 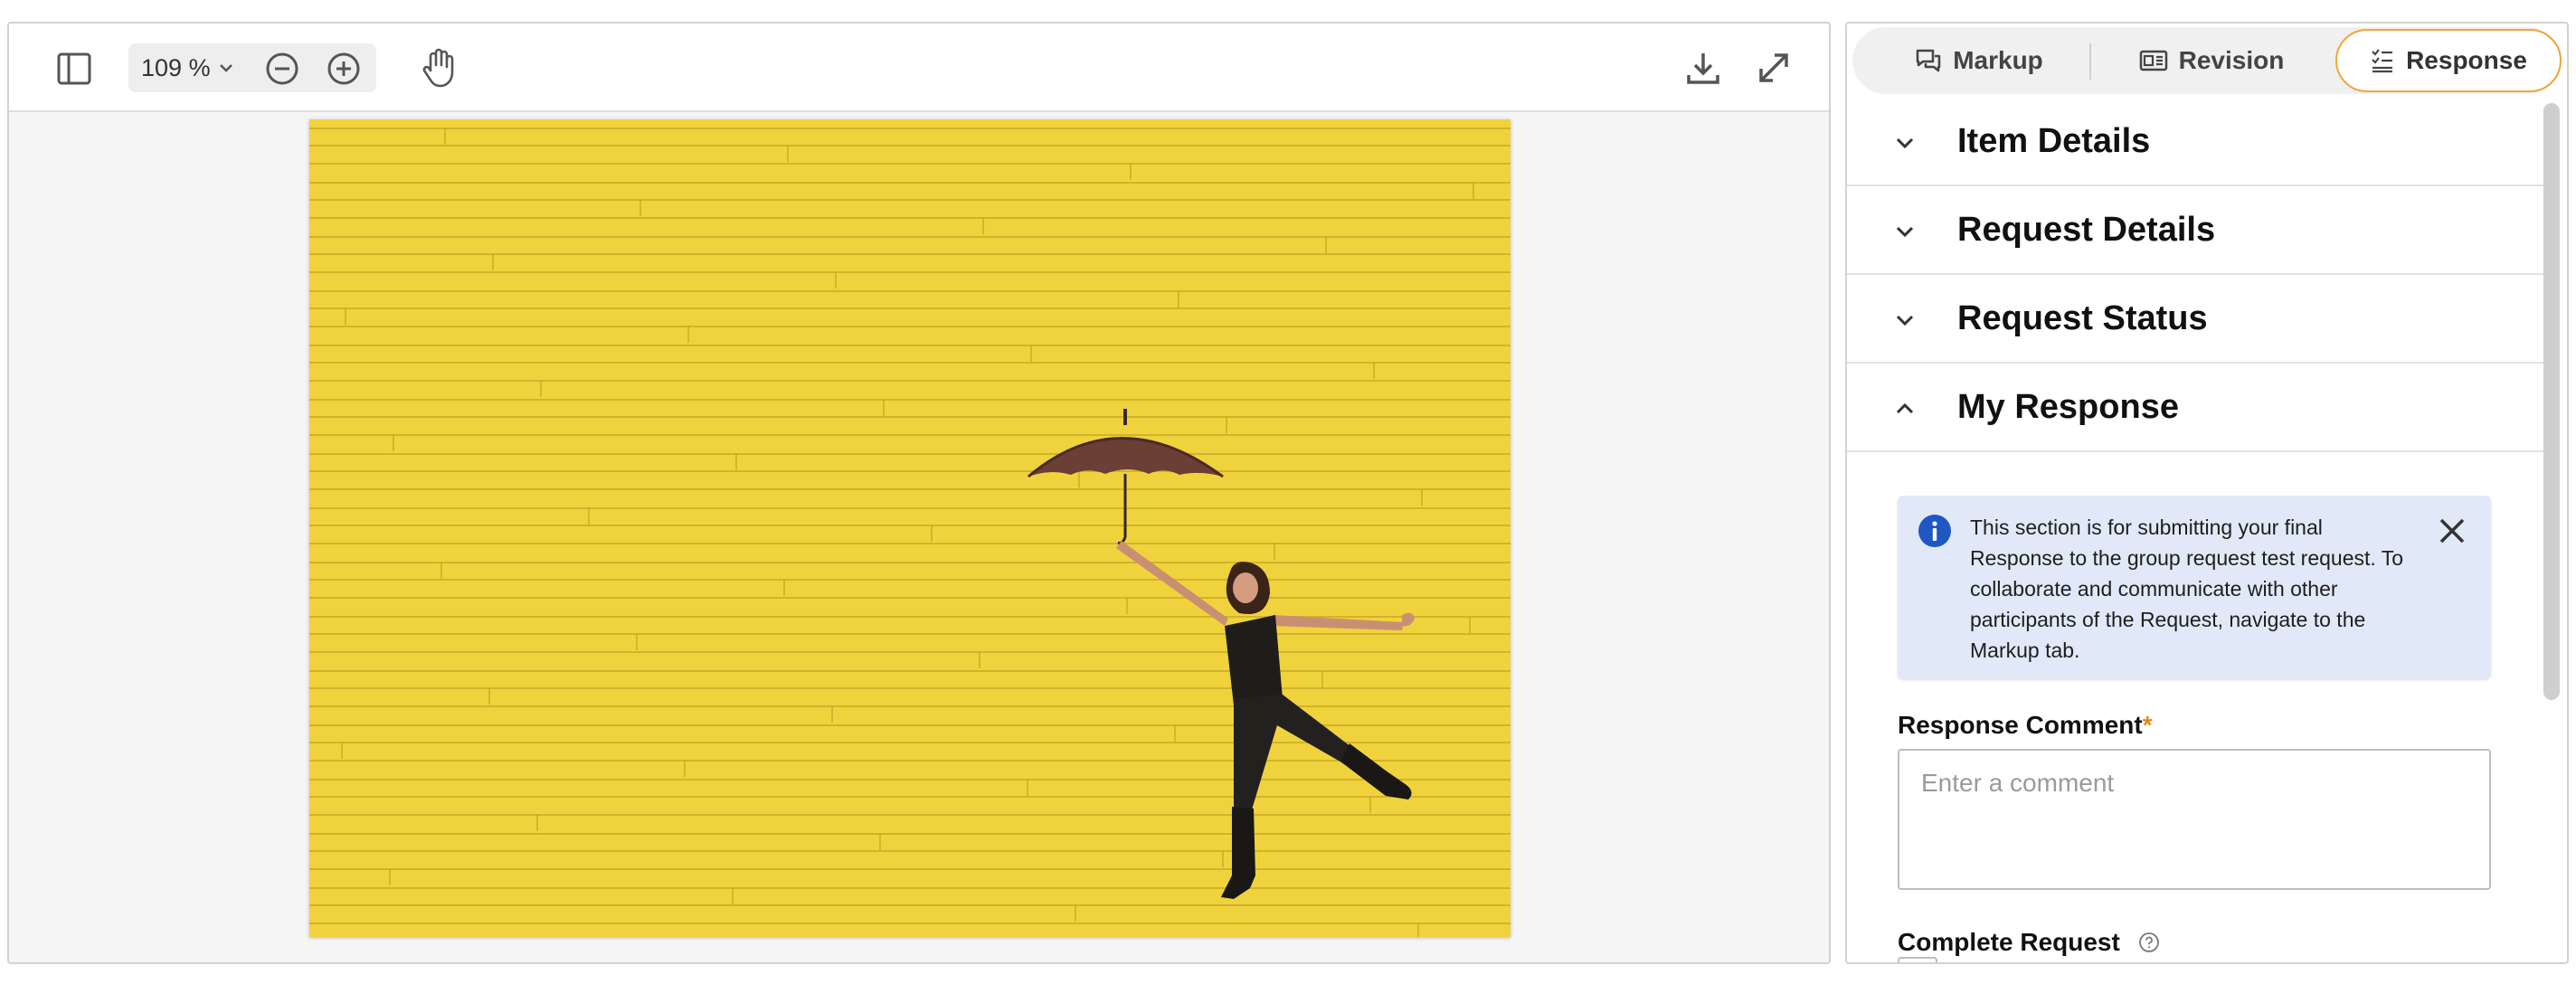 I want to click on comments-icon, so click(x=1929, y=60).